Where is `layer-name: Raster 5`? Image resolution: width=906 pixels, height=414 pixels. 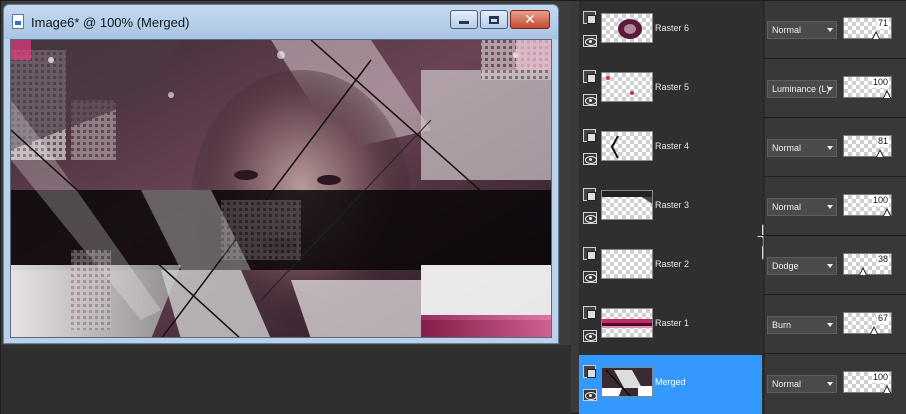
layer-name: Raster 5 is located at coordinates (672, 87).